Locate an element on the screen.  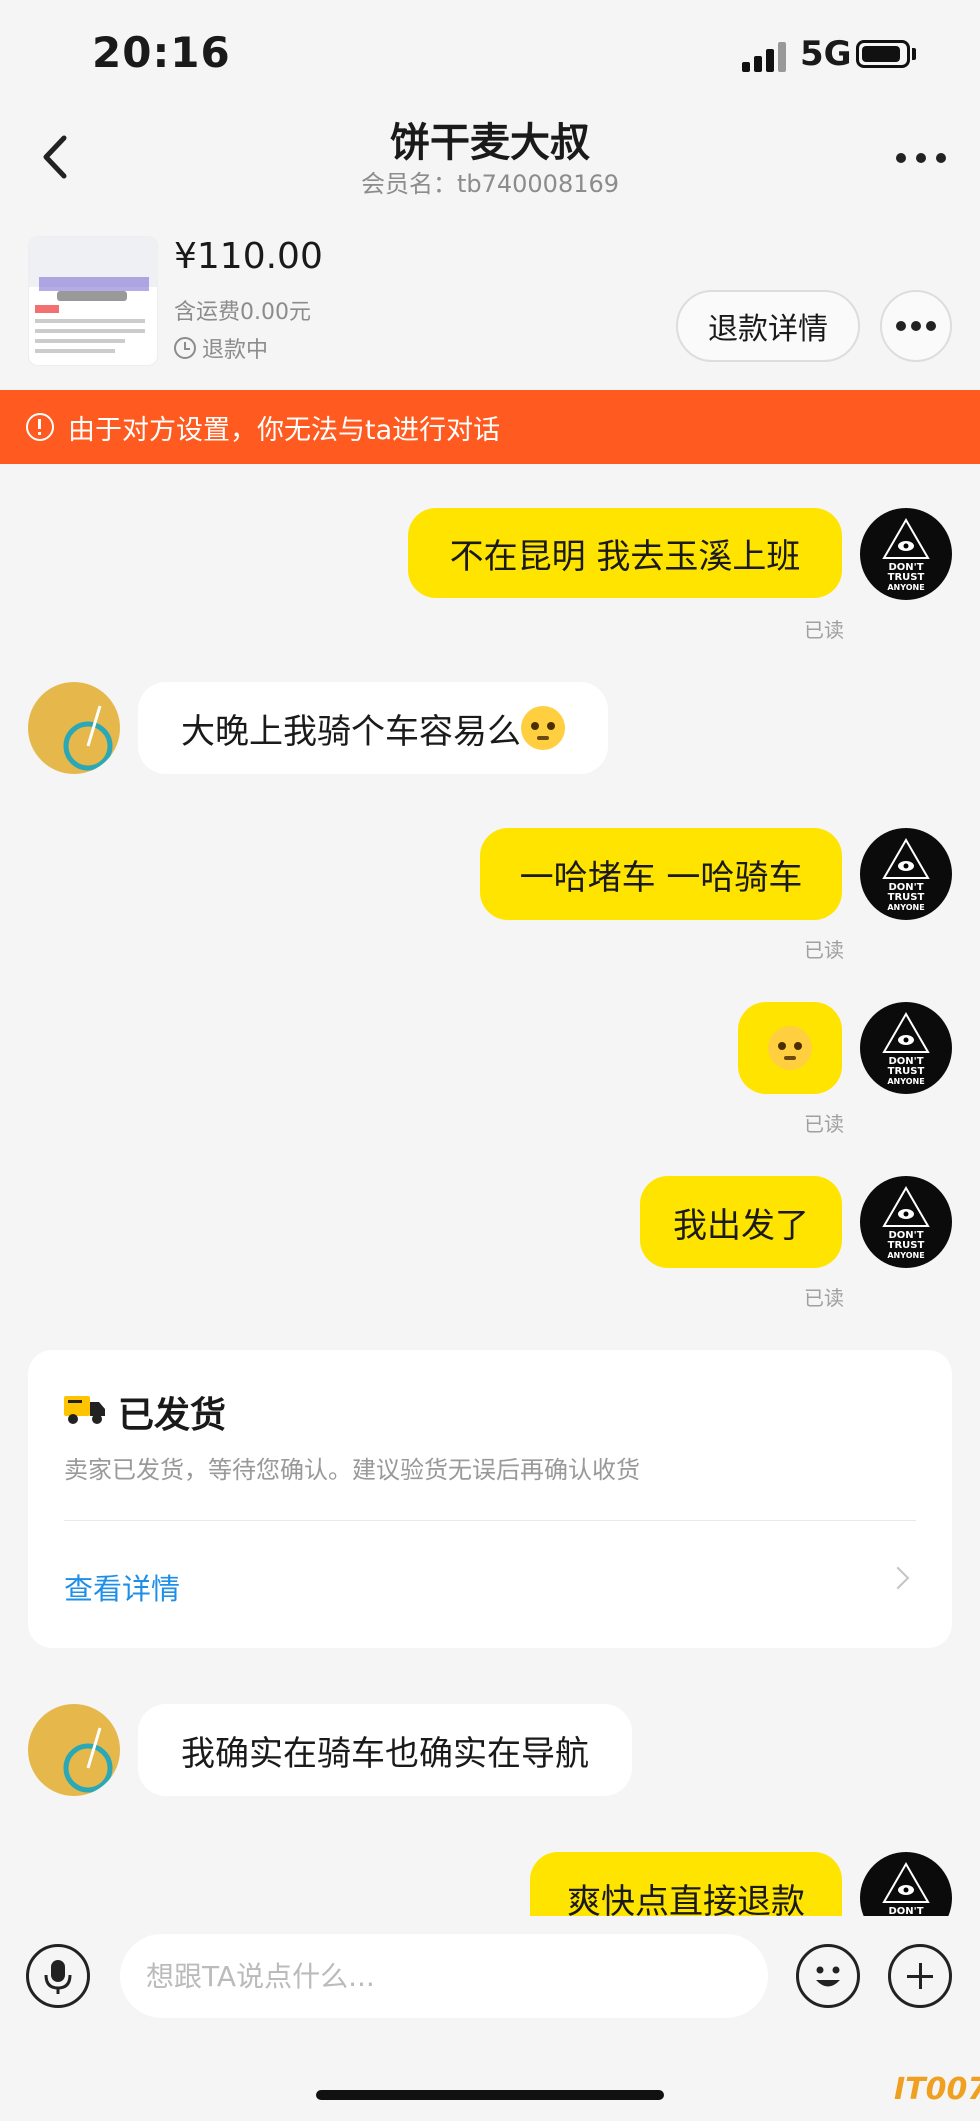
battery-icon is located at coordinates (883, 54).